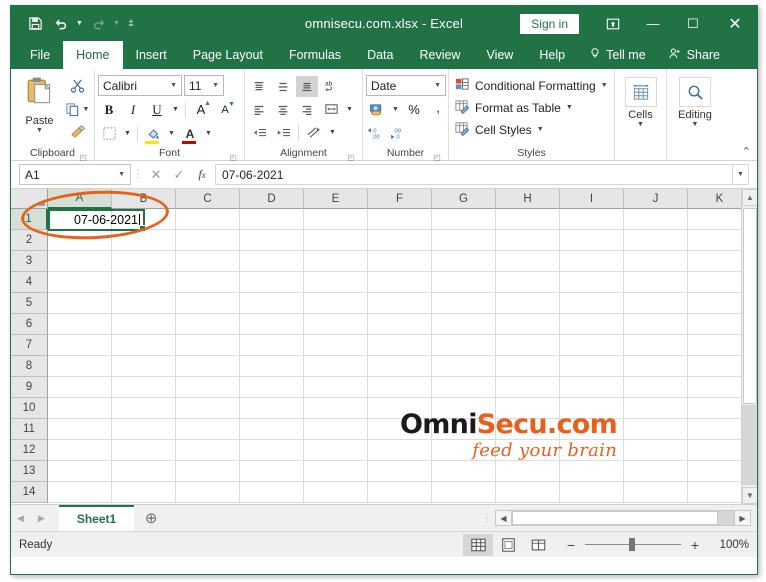  What do you see at coordinates (626, 518) in the screenshot?
I see `horizontal-scrollbar: ◀ ▶` at bounding box center [626, 518].